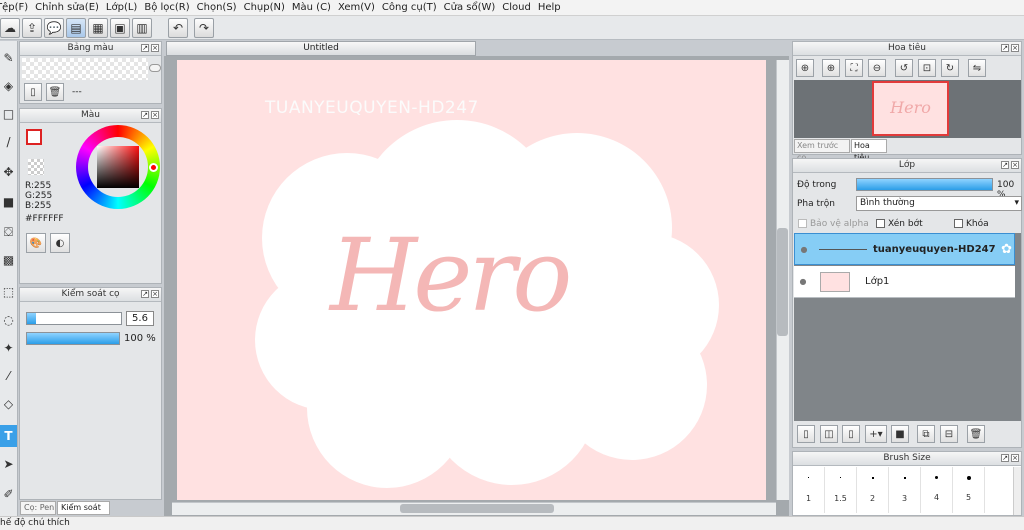 The image size is (1024, 530). What do you see at coordinates (8, 320) in the screenshot?
I see `lasso-tool-icon: ◌` at bounding box center [8, 320].